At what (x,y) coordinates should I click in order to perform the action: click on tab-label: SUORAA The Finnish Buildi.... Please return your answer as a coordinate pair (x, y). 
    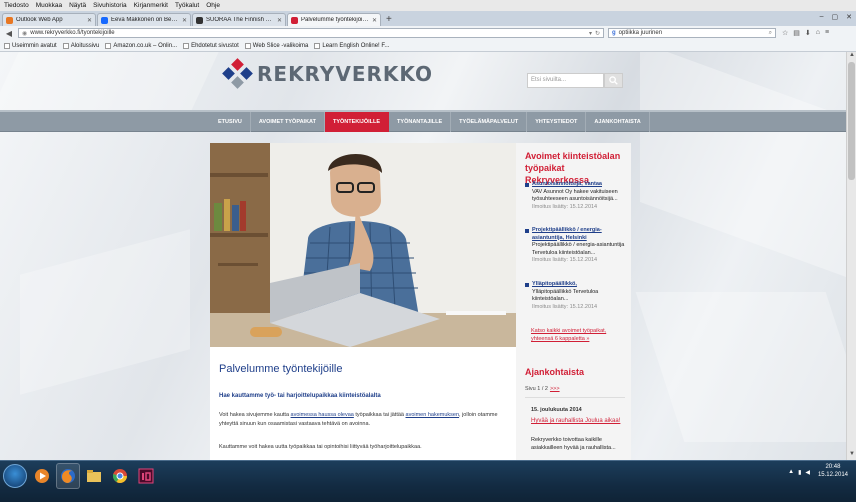
    Looking at the image, I should click on (240, 20).